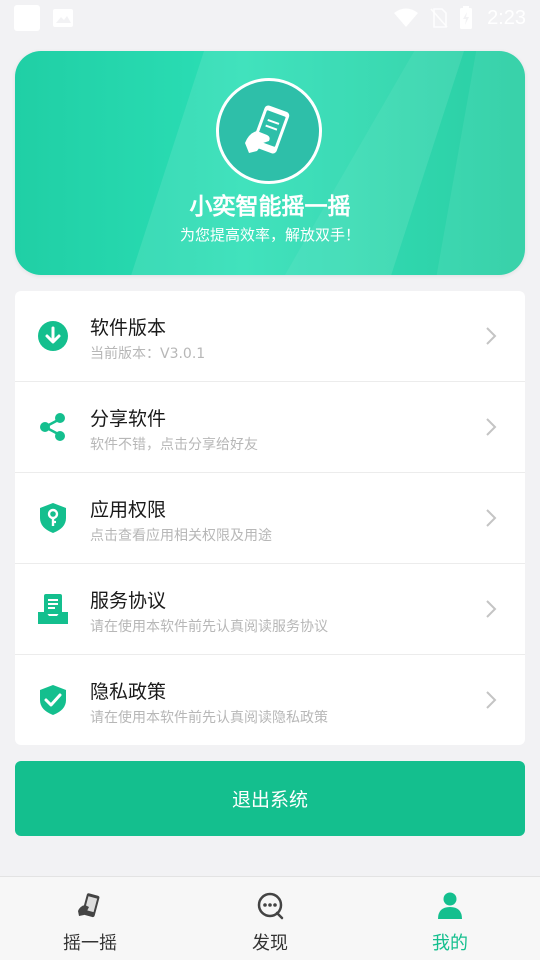 Image resolution: width=540 pixels, height=960 pixels. I want to click on tab-mine: 我的, so click(450, 918).